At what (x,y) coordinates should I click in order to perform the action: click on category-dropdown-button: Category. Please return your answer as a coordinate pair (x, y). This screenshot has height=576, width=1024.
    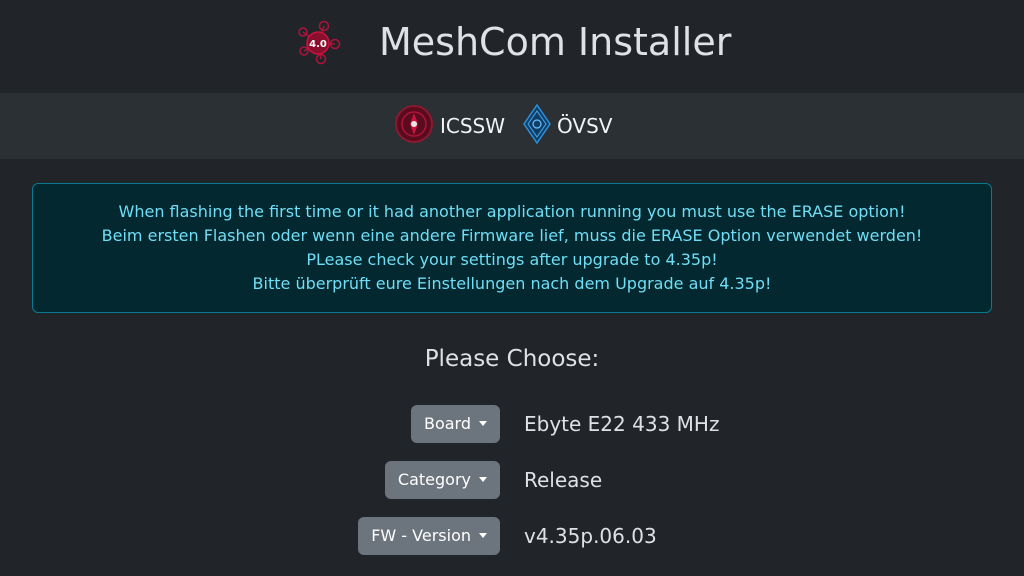
    Looking at the image, I should click on (442, 480).